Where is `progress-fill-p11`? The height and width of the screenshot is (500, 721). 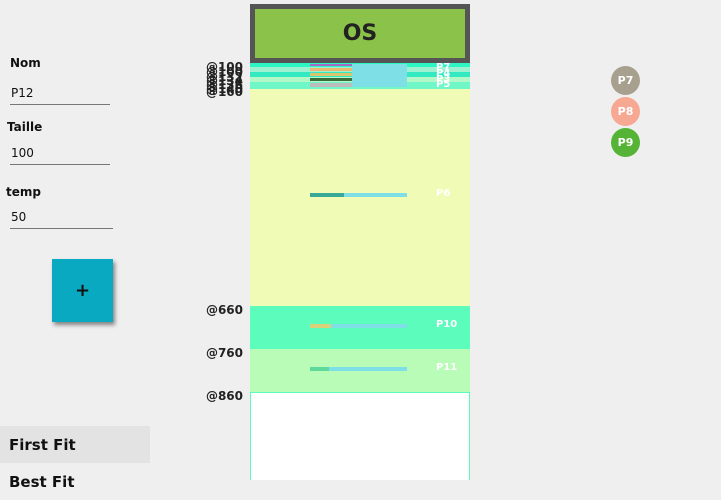 progress-fill-p11 is located at coordinates (320, 369).